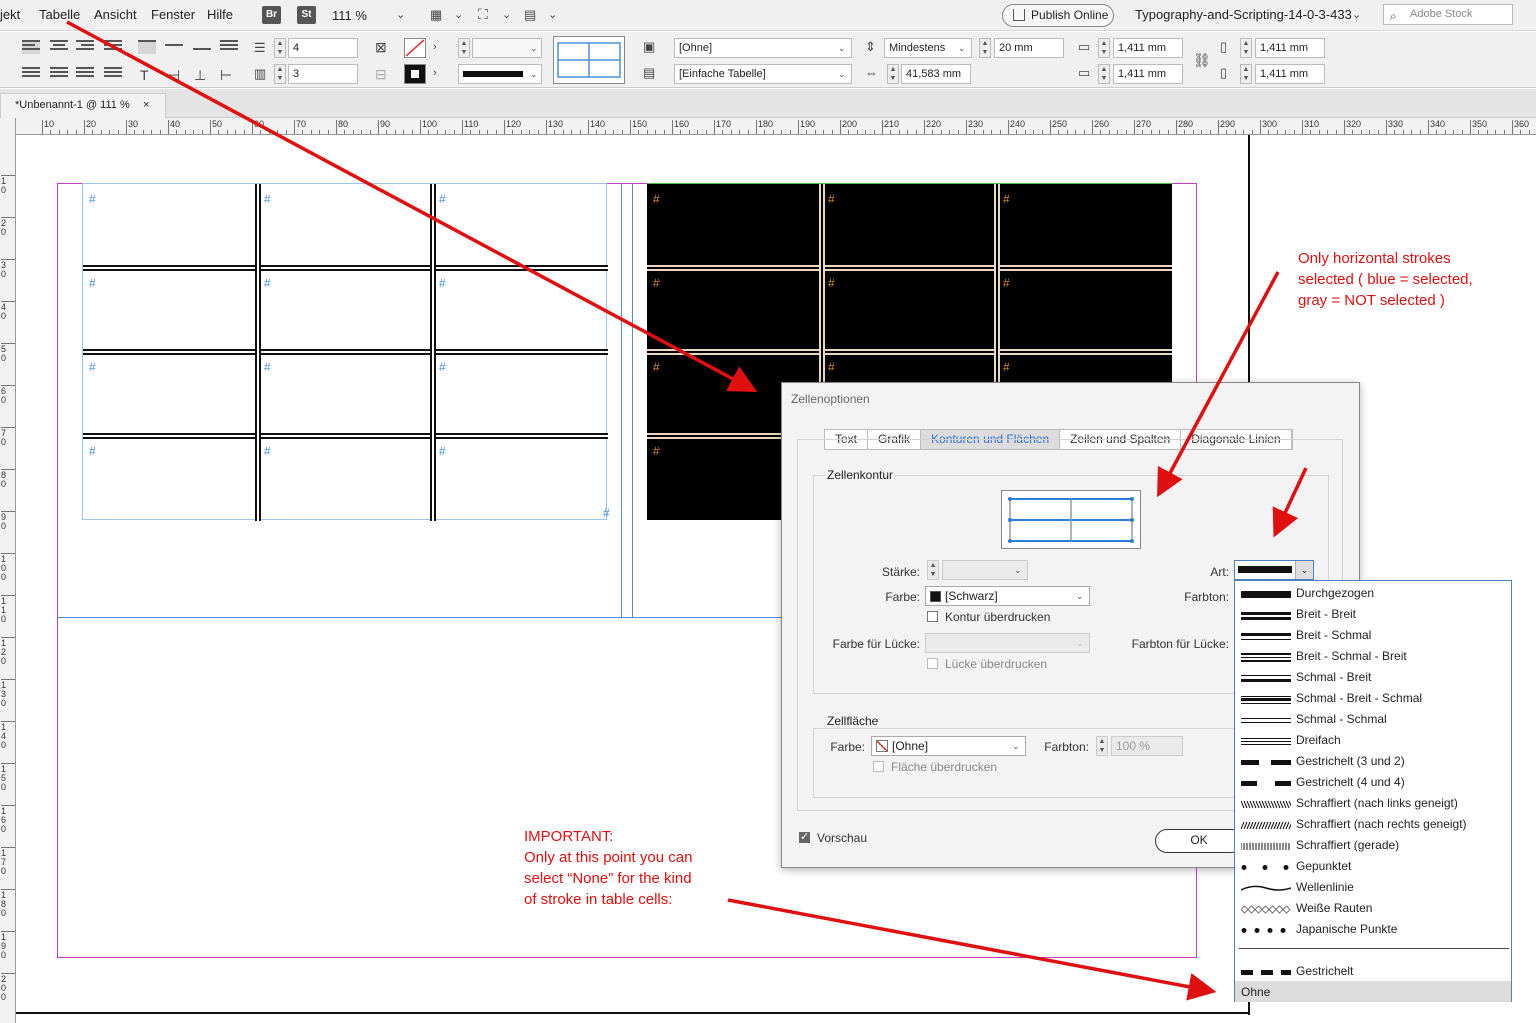  Describe the element at coordinates (1373, 592) in the screenshot. I see `stroke-type-option-solid: Durchgezogen` at that location.